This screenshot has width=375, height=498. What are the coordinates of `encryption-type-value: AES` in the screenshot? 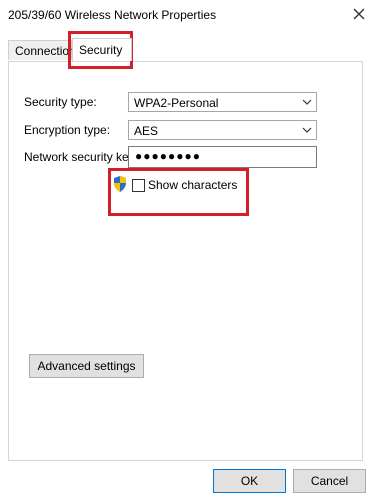 It's located at (146, 131).